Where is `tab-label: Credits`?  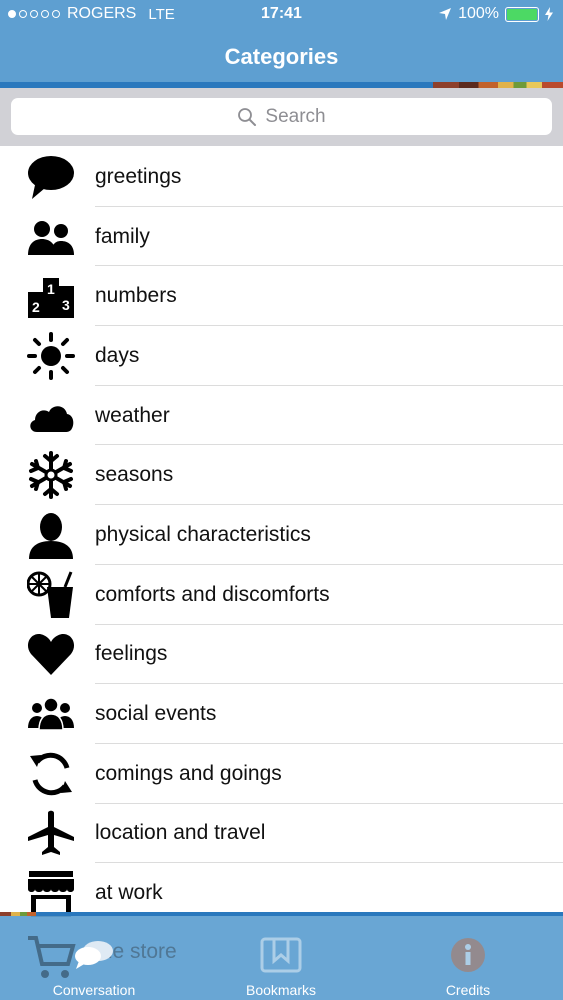 tab-label: Credits is located at coordinates (468, 990).